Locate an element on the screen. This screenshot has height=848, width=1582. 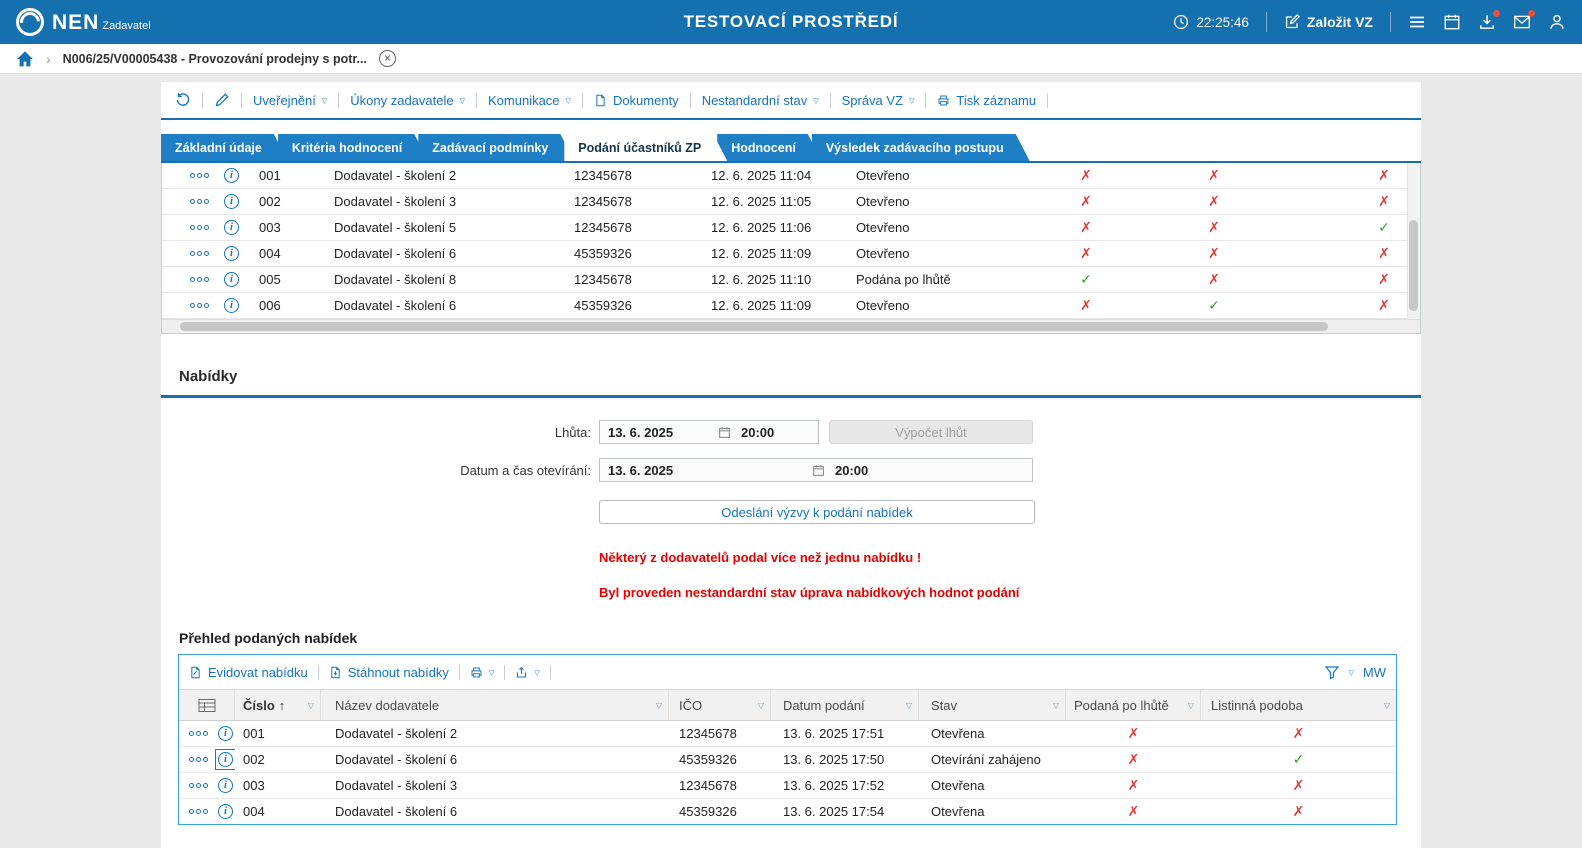
menu-ukony-zadavatele: Úkony zadavatele ▽ is located at coordinates (407, 100).